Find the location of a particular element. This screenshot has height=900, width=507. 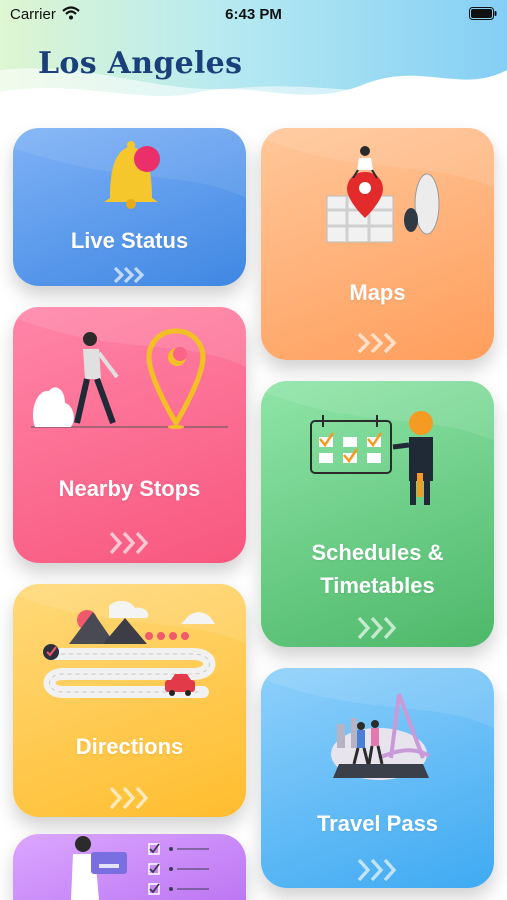

maps-card: Maps is located at coordinates (377, 244).